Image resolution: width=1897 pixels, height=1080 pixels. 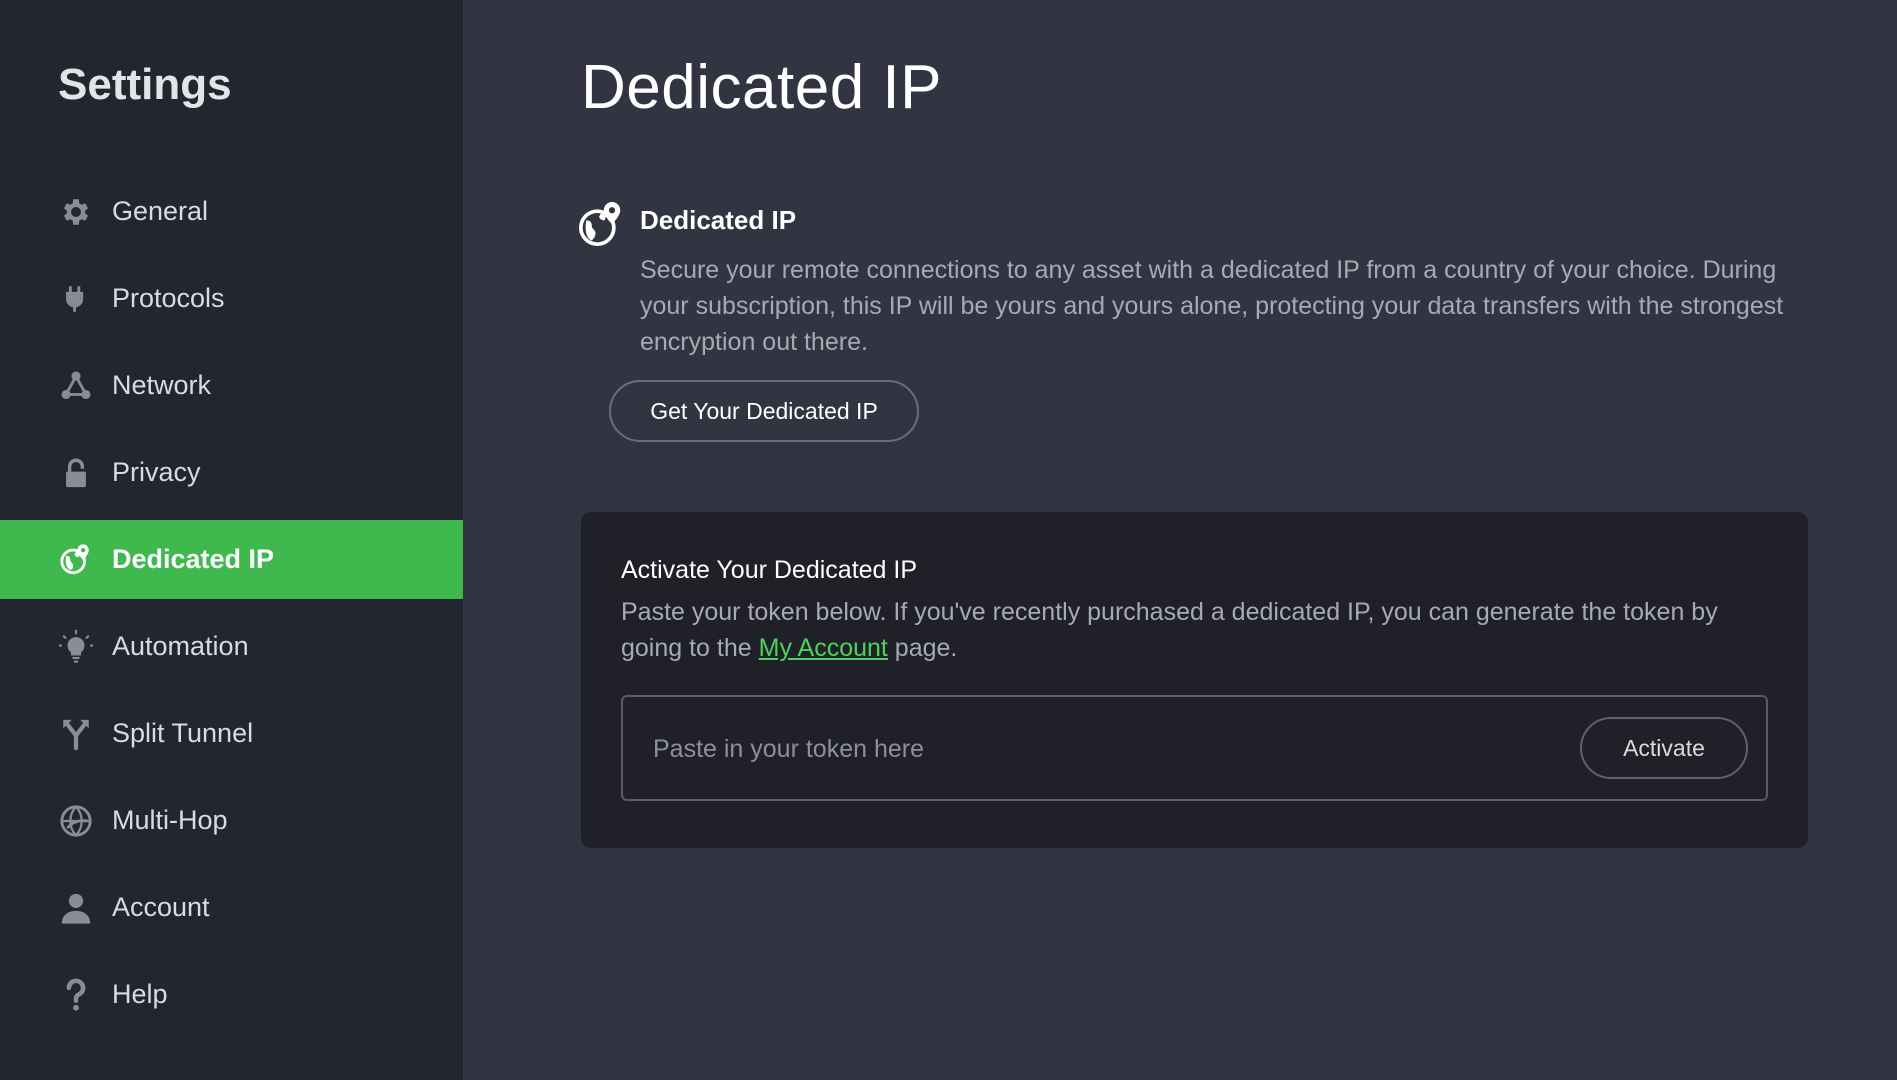 What do you see at coordinates (718, 220) in the screenshot?
I see `section-title: Dedicated IP` at bounding box center [718, 220].